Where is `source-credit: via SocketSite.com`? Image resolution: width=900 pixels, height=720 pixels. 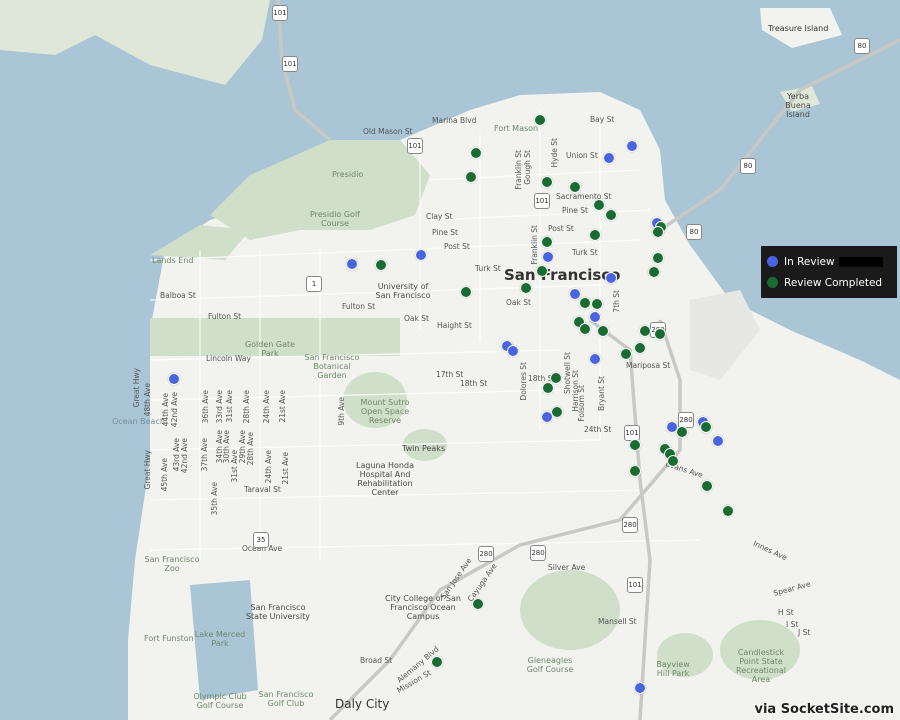
source-credit: via SocketSite.com is located at coordinates (824, 709).